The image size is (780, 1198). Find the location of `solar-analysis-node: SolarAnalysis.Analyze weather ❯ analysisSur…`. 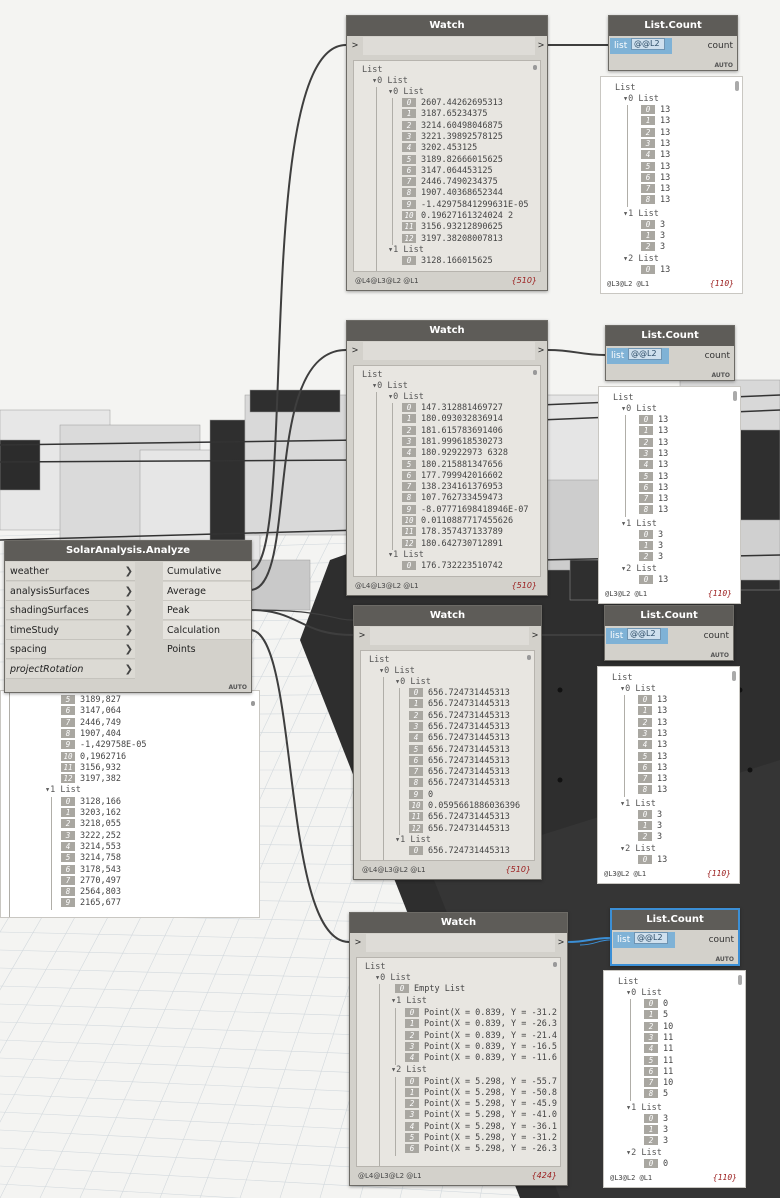

solar-analysis-node: SolarAnalysis.Analyze weather ❯ analysisSur… is located at coordinates (128, 616).